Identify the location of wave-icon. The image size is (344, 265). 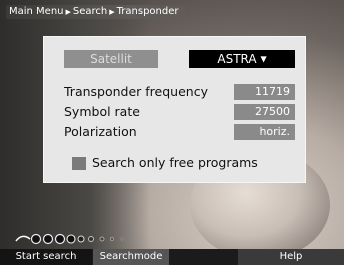
(23, 238).